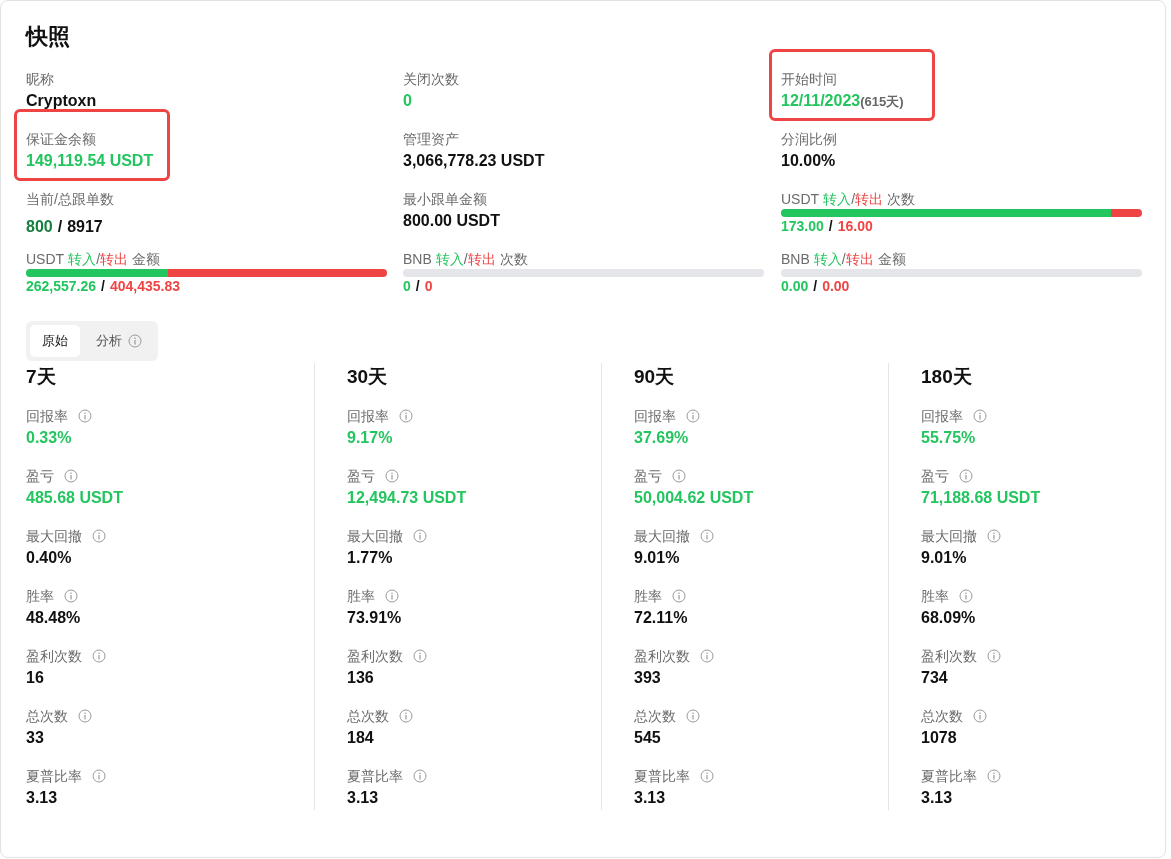 The image size is (1171, 859). I want to click on field-value: 3,066,778.23 USDT, so click(474, 160).